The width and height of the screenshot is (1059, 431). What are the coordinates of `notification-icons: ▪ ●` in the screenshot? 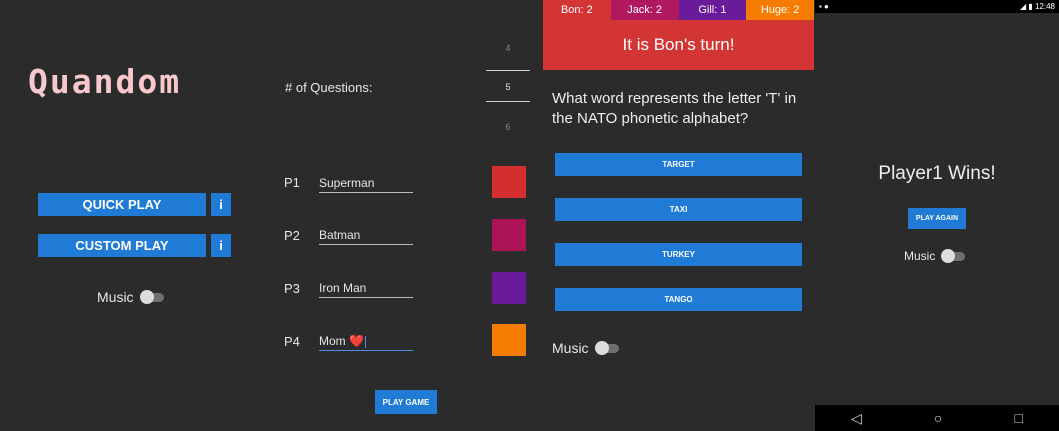 It's located at (824, 6).